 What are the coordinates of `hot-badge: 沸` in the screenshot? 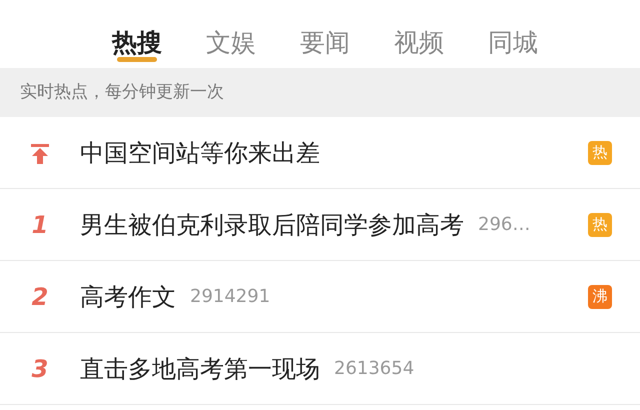 It's located at (600, 296).